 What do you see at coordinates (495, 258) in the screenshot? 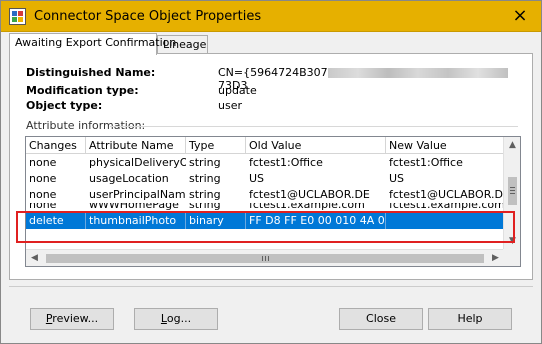
I see `scroll-right-icon: ▶` at bounding box center [495, 258].